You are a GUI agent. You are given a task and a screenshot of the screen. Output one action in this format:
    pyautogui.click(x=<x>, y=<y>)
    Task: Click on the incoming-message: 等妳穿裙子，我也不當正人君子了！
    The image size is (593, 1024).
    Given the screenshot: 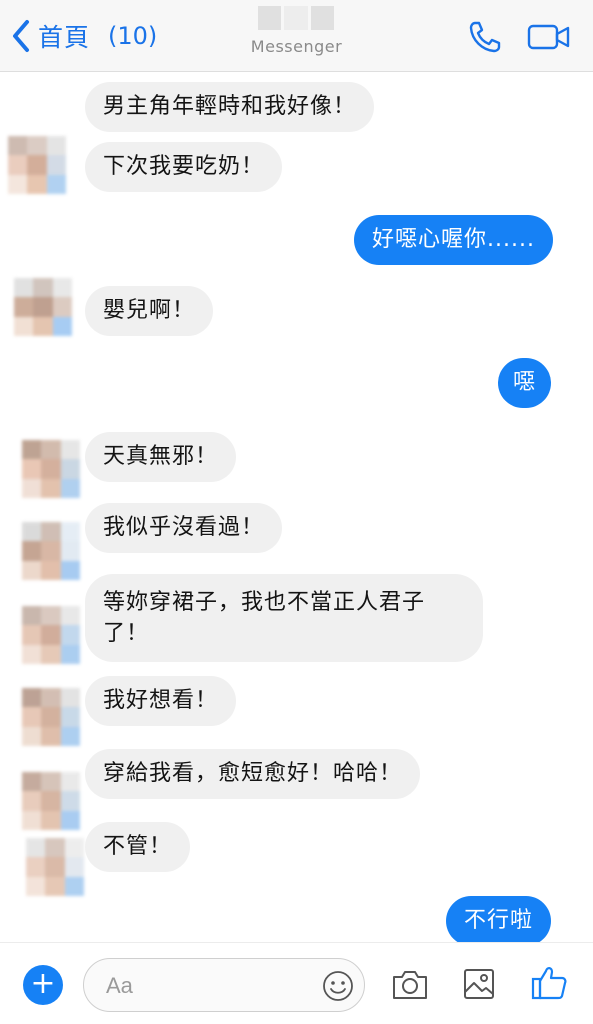 What is the action you would take?
    pyautogui.click(x=284, y=618)
    